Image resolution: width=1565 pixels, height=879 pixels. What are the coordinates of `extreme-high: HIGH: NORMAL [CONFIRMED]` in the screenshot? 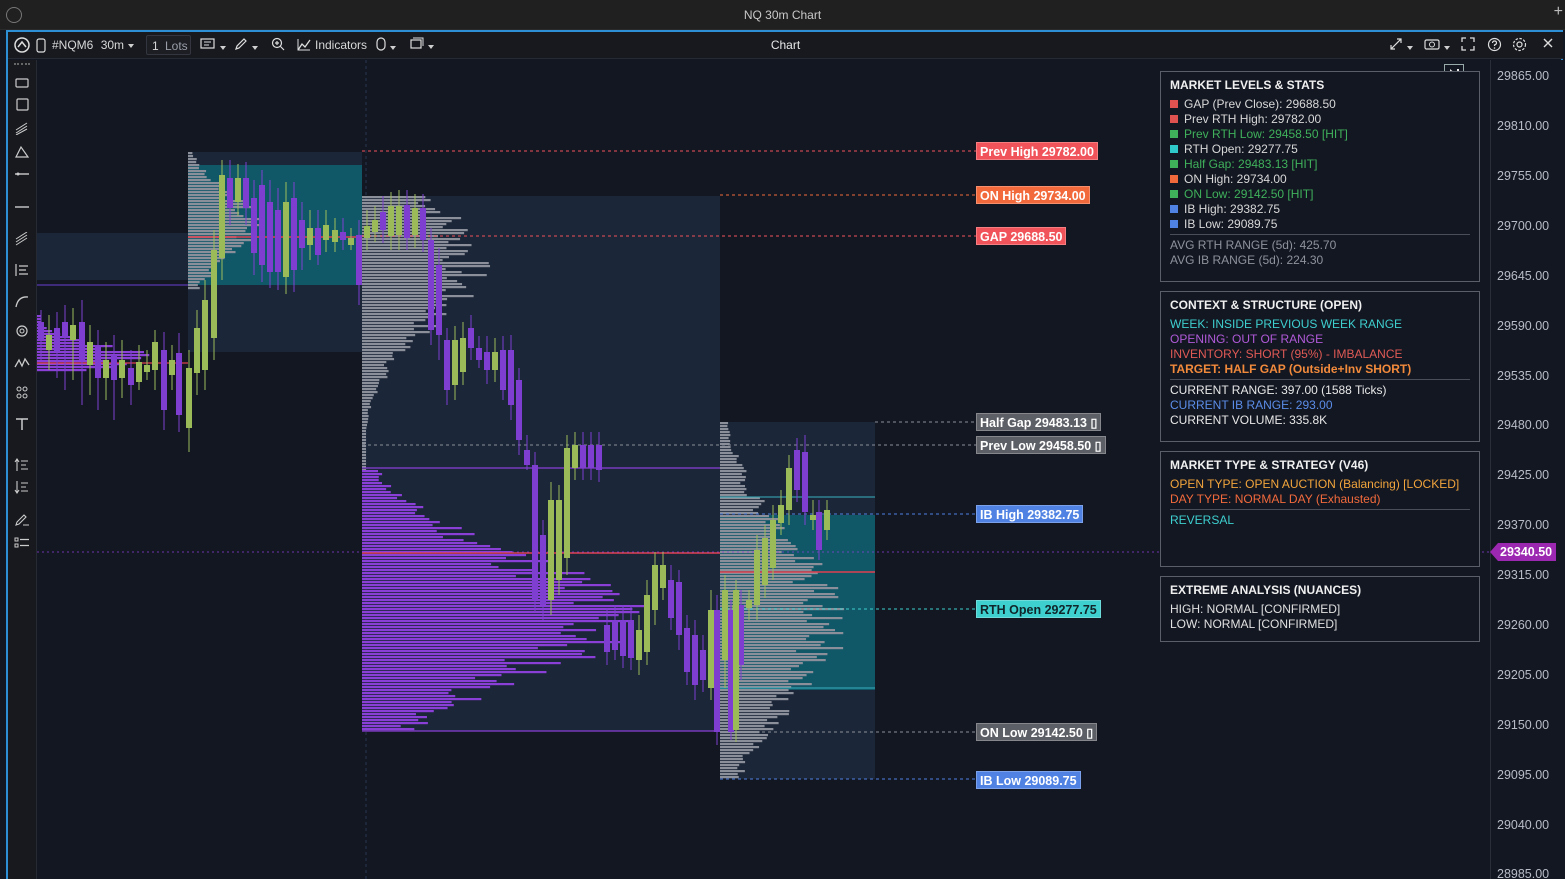 It's located at (1255, 609).